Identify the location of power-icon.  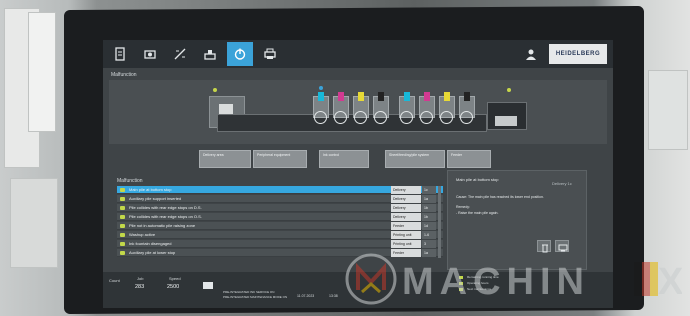
(240, 54).